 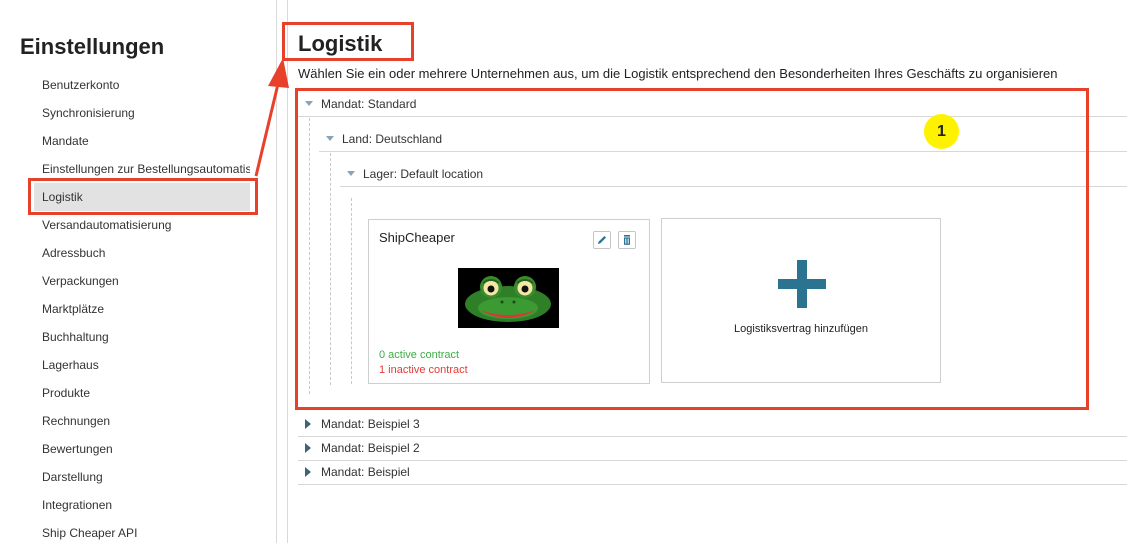 I want to click on mandate-row-beispiel-2: Mandat: Beispiel 2, so click(x=362, y=448).